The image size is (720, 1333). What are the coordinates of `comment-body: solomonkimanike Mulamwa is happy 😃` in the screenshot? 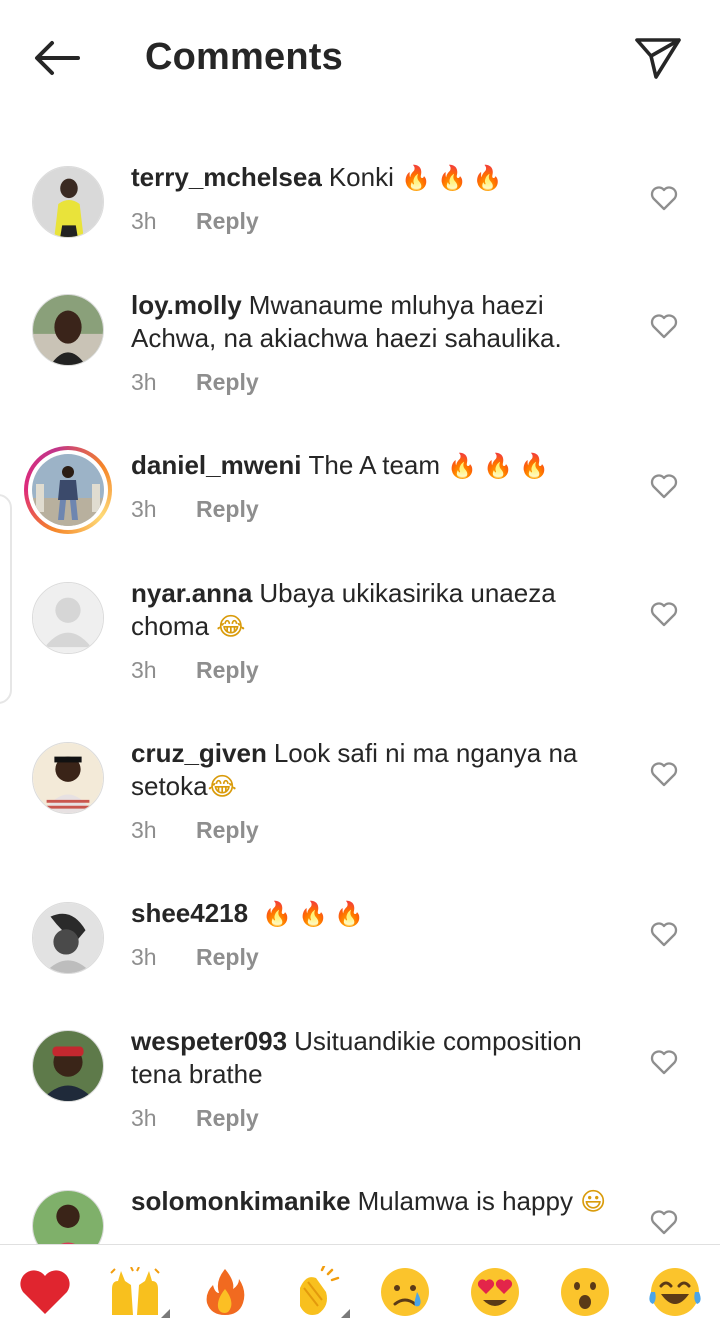 It's located at (381, 1201).